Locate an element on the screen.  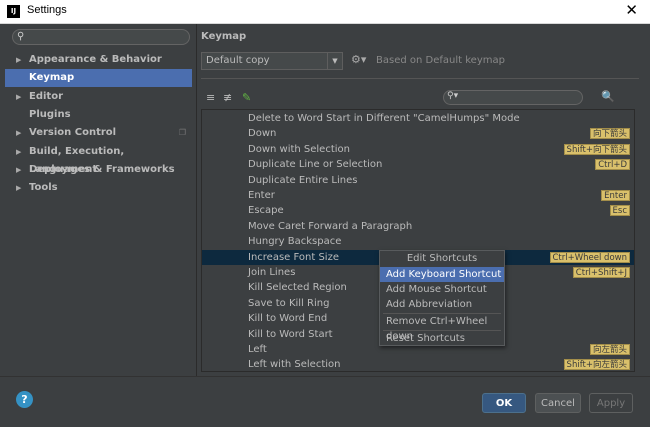
sidebar-item: ▶ Build, Execution, Deployment is located at coordinates (98, 159).